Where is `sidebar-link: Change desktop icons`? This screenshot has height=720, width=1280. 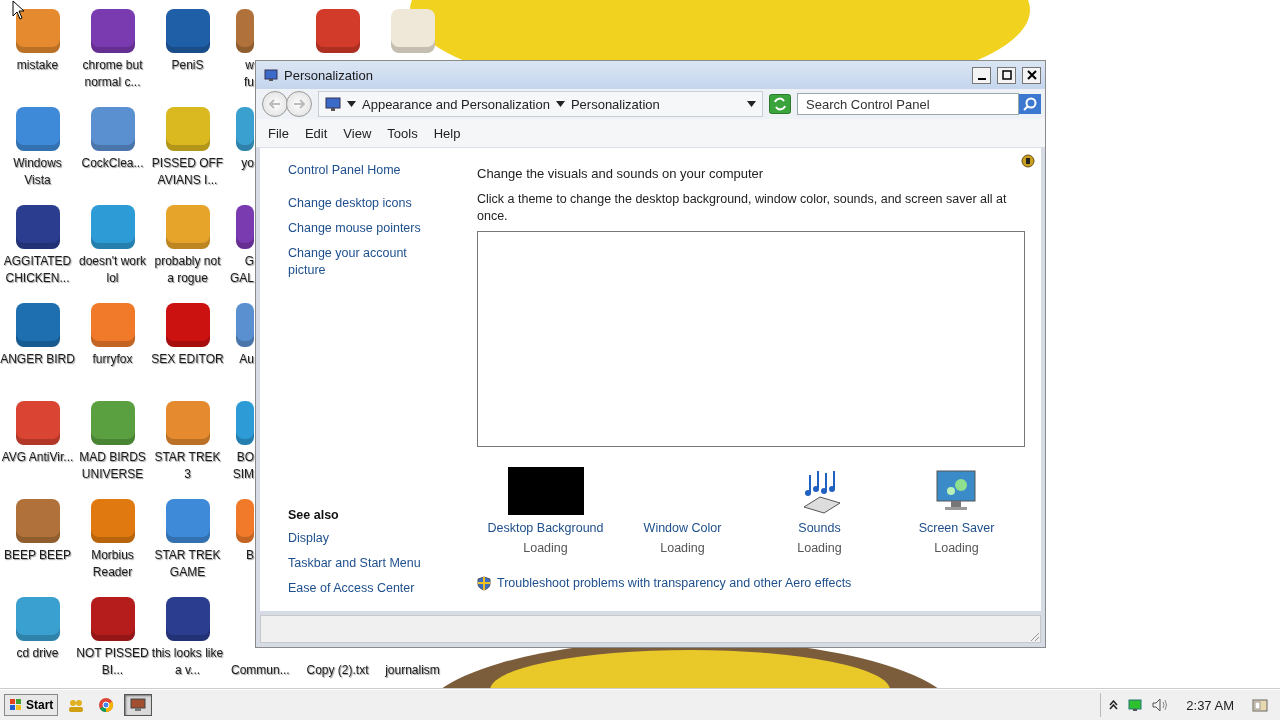 sidebar-link: Change desktop icons is located at coordinates (366, 203).